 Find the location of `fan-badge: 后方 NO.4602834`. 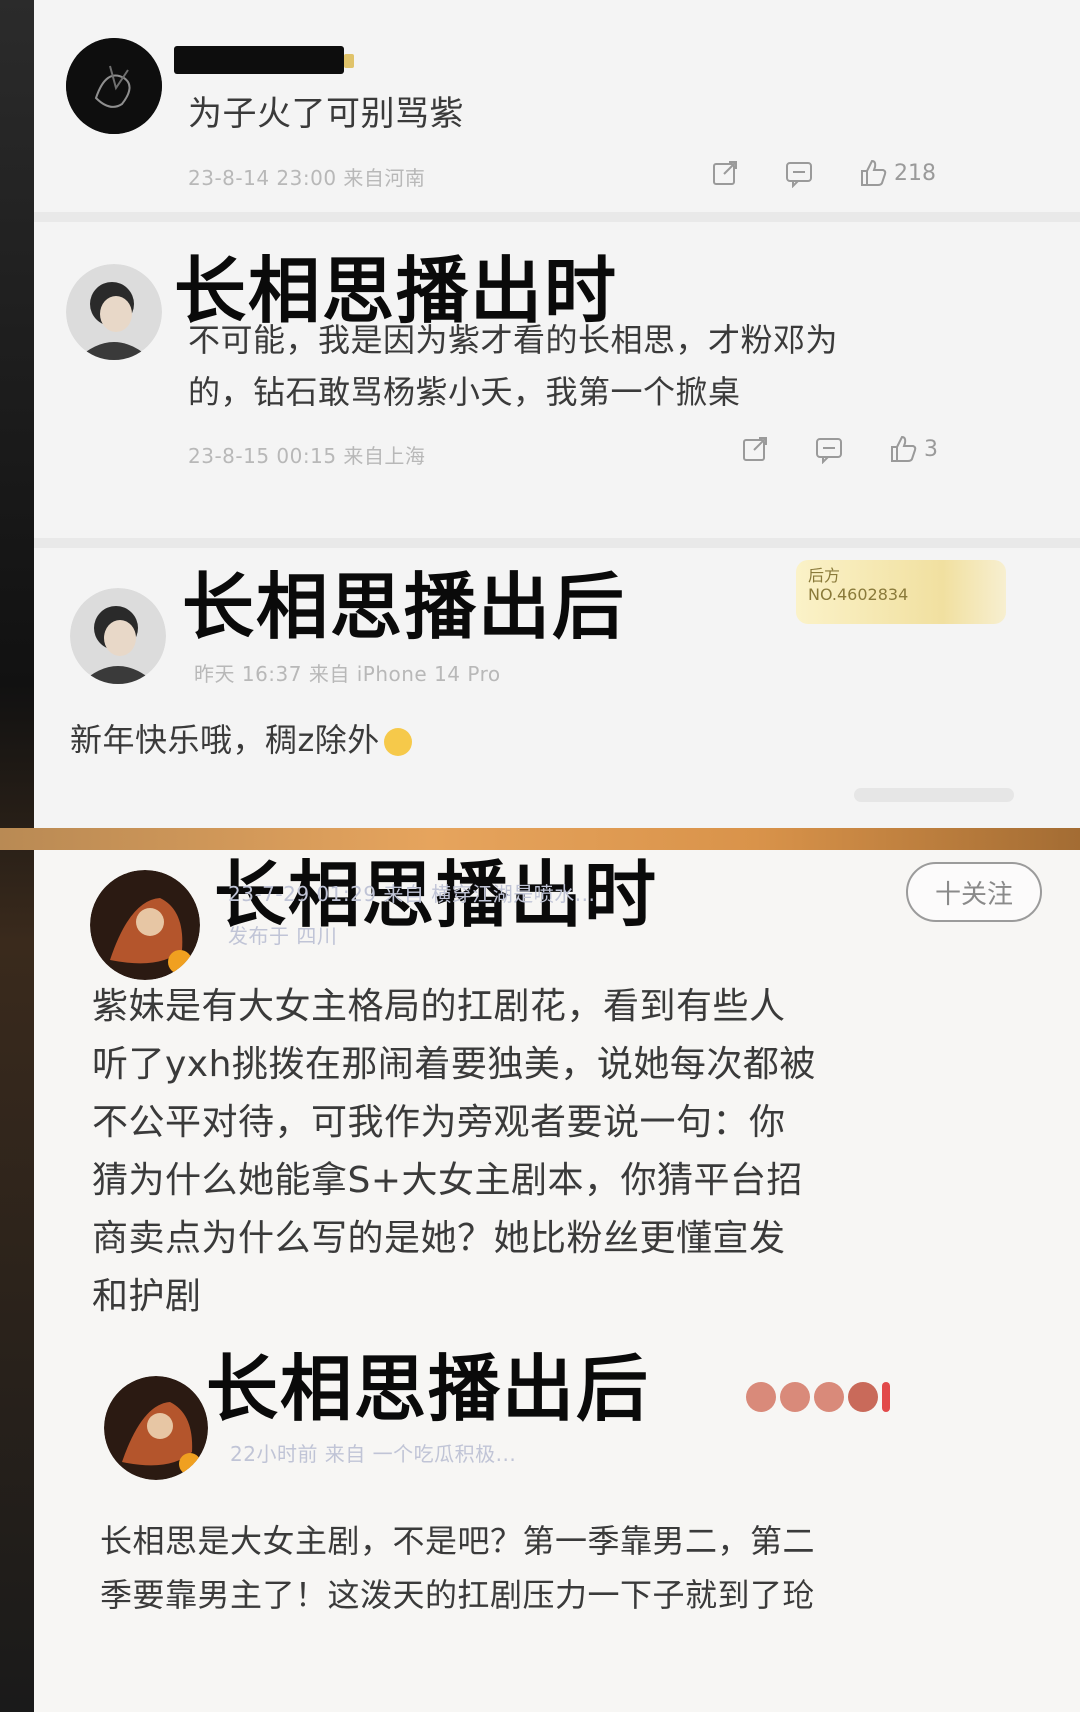

fan-badge: 后方 NO.4602834 is located at coordinates (901, 592).